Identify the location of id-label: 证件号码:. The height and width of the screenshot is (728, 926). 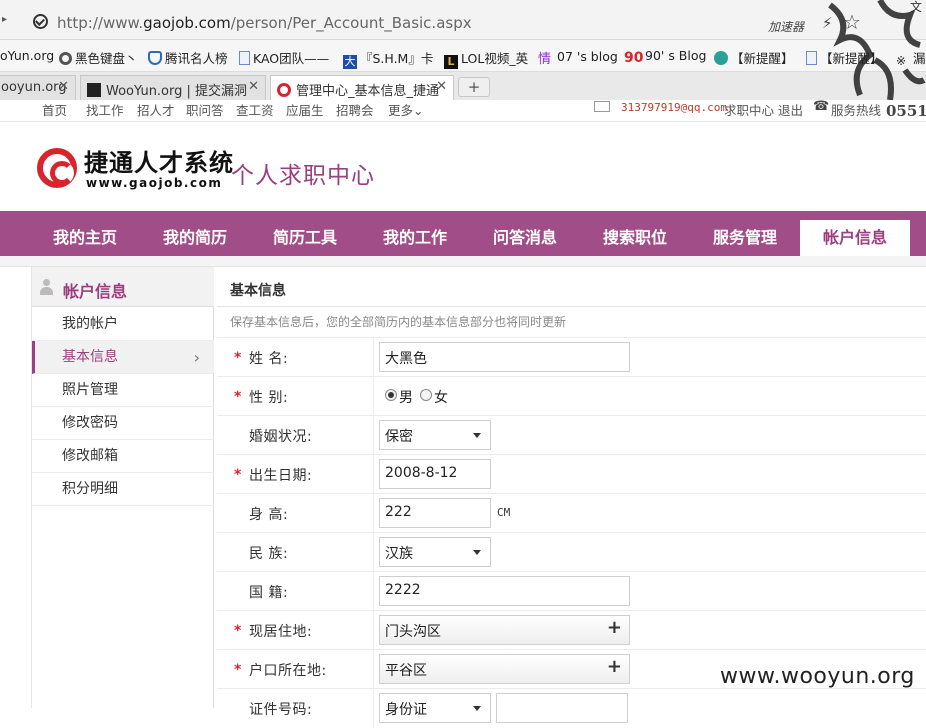
(281, 710).